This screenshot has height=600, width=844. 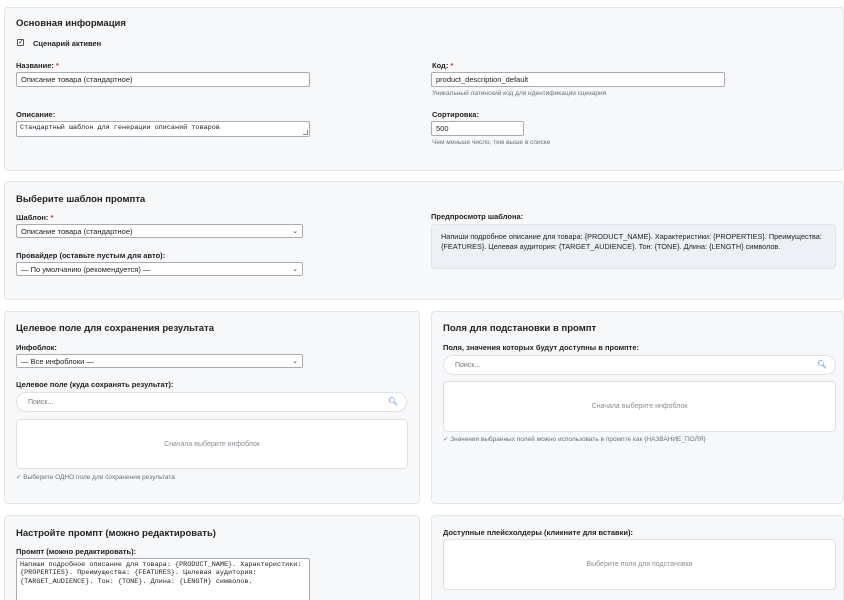 I want to click on target-field-list: Сначала выберите инфоблок, so click(x=212, y=444).